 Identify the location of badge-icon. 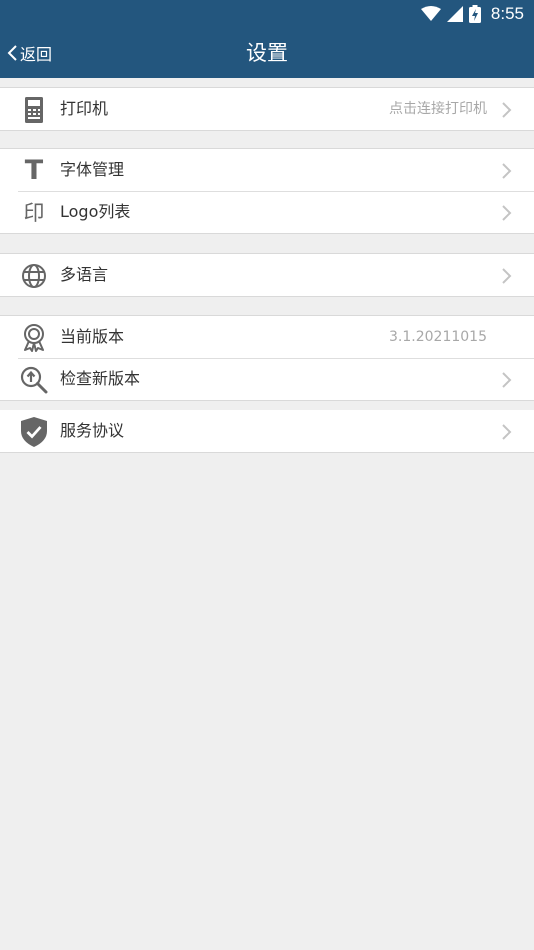
(34, 338).